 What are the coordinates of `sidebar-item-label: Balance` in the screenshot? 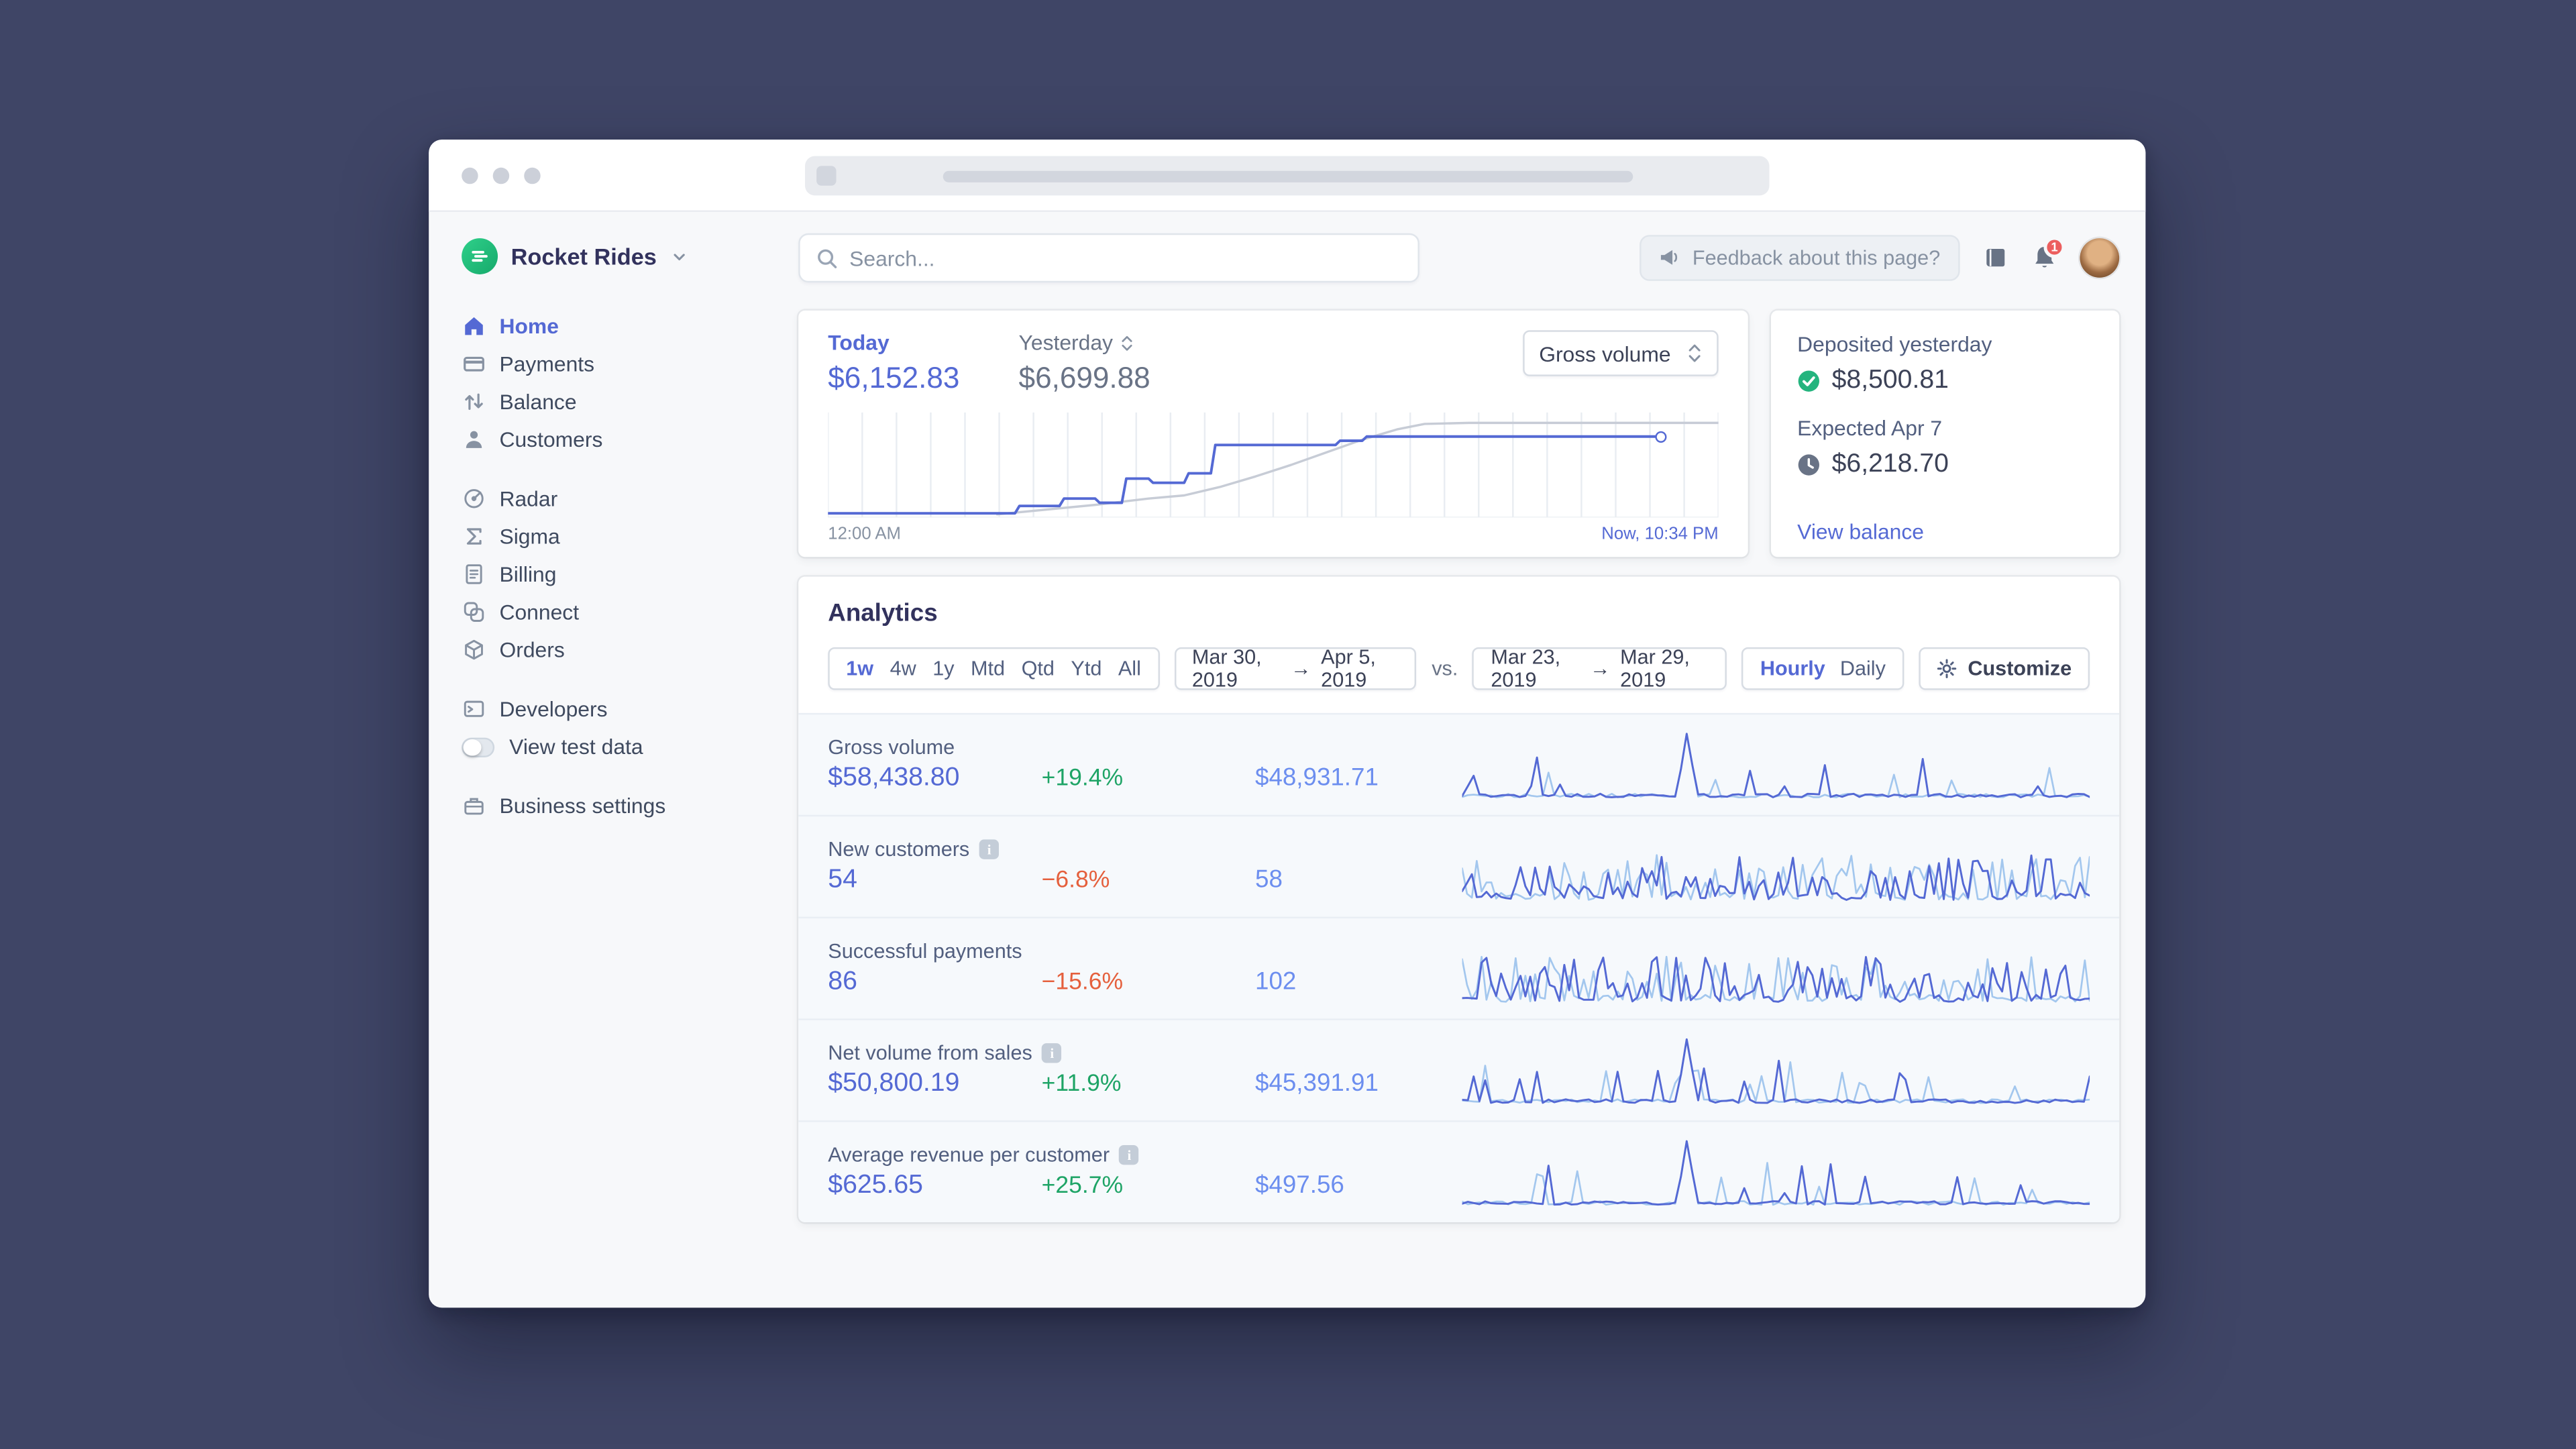 It's located at (538, 402).